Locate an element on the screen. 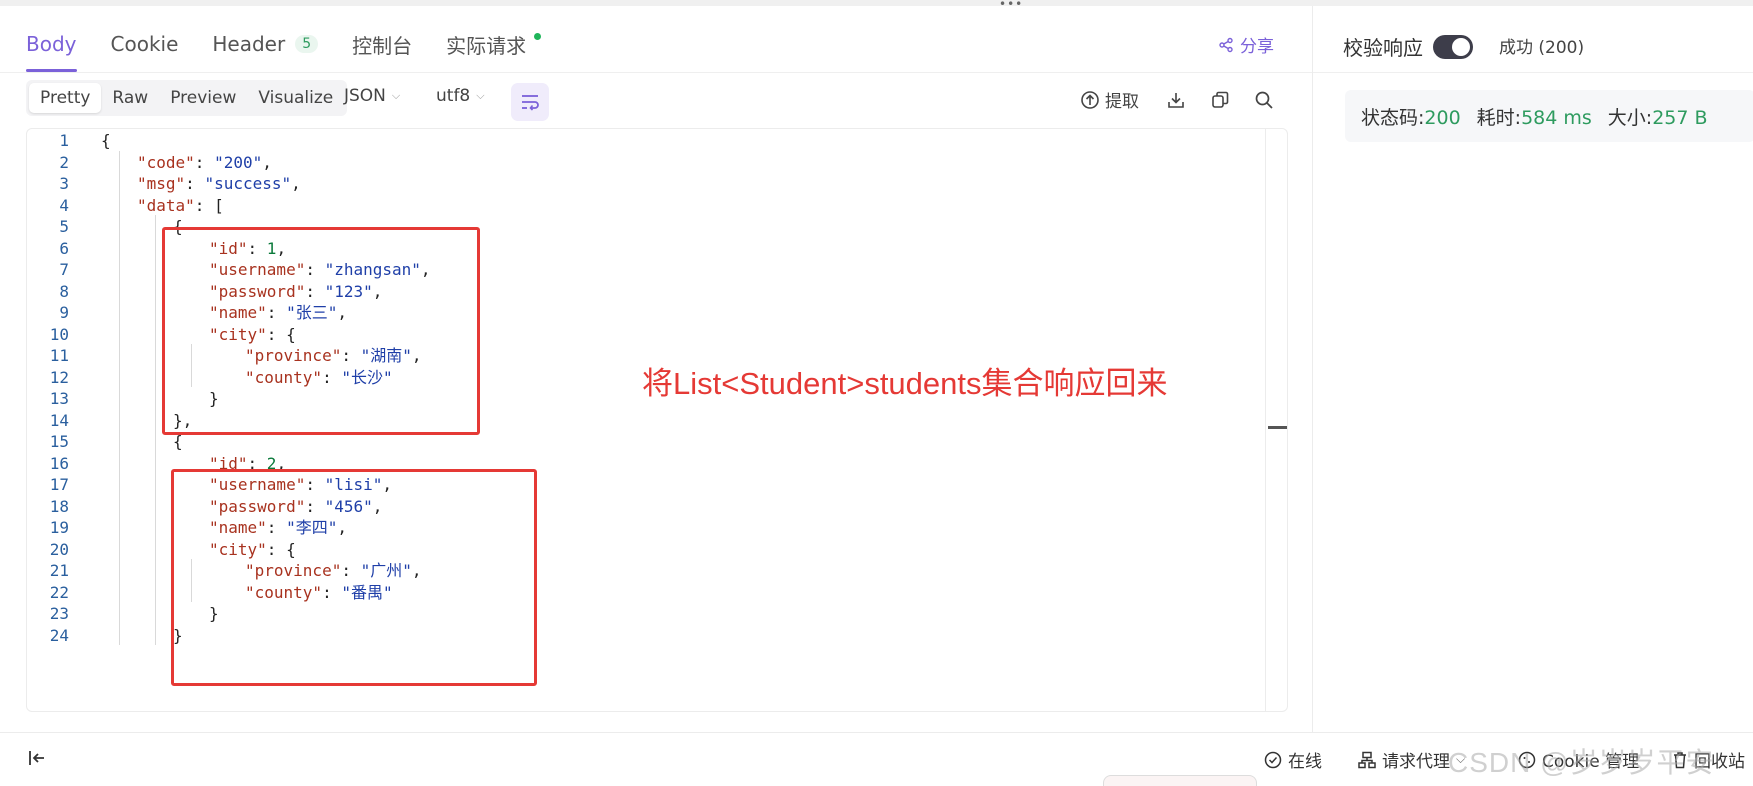  line-number: 2 is located at coordinates (64, 162).